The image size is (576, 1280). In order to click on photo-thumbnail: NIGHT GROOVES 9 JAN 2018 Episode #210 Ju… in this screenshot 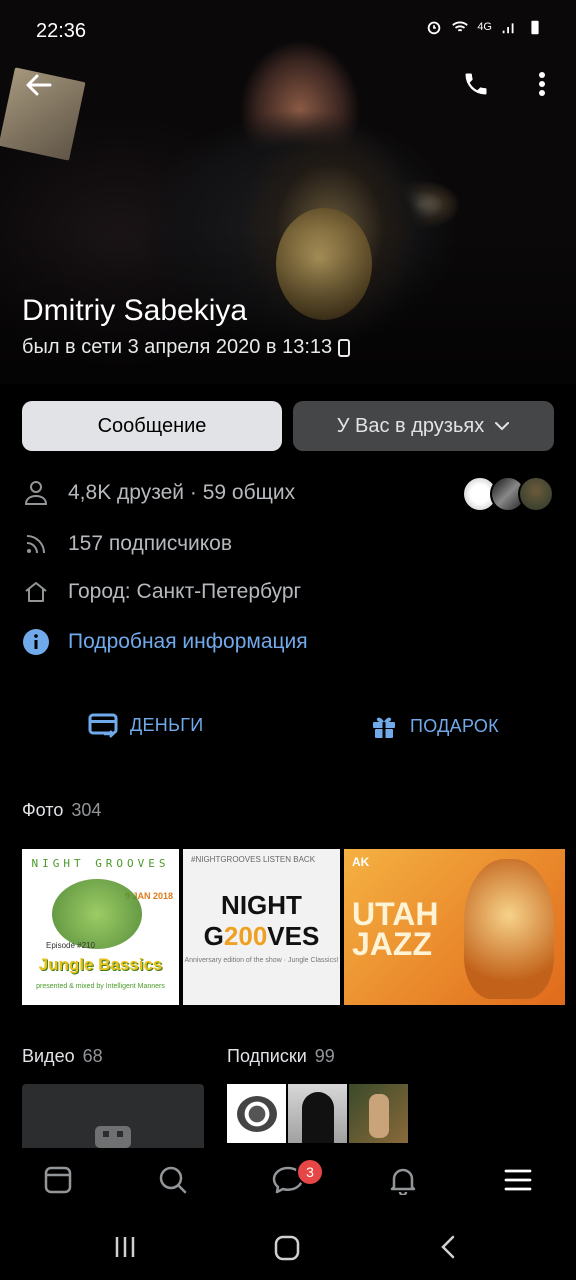, I will do `click(100, 927)`.